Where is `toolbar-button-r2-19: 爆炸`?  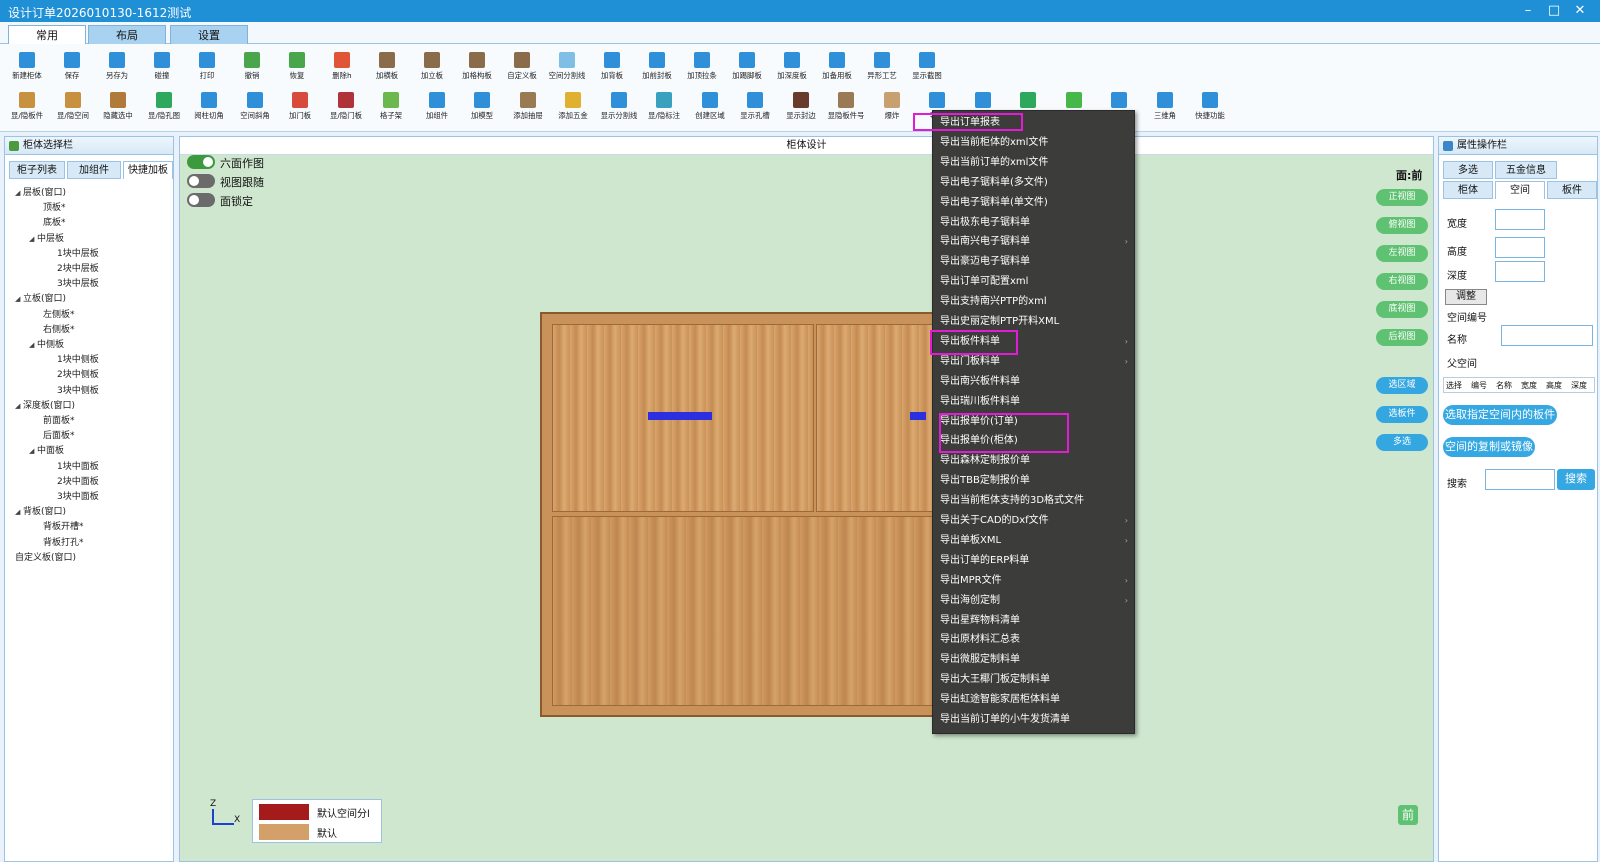
toolbar-button-r2-19: 爆炸 is located at coordinates (892, 108).